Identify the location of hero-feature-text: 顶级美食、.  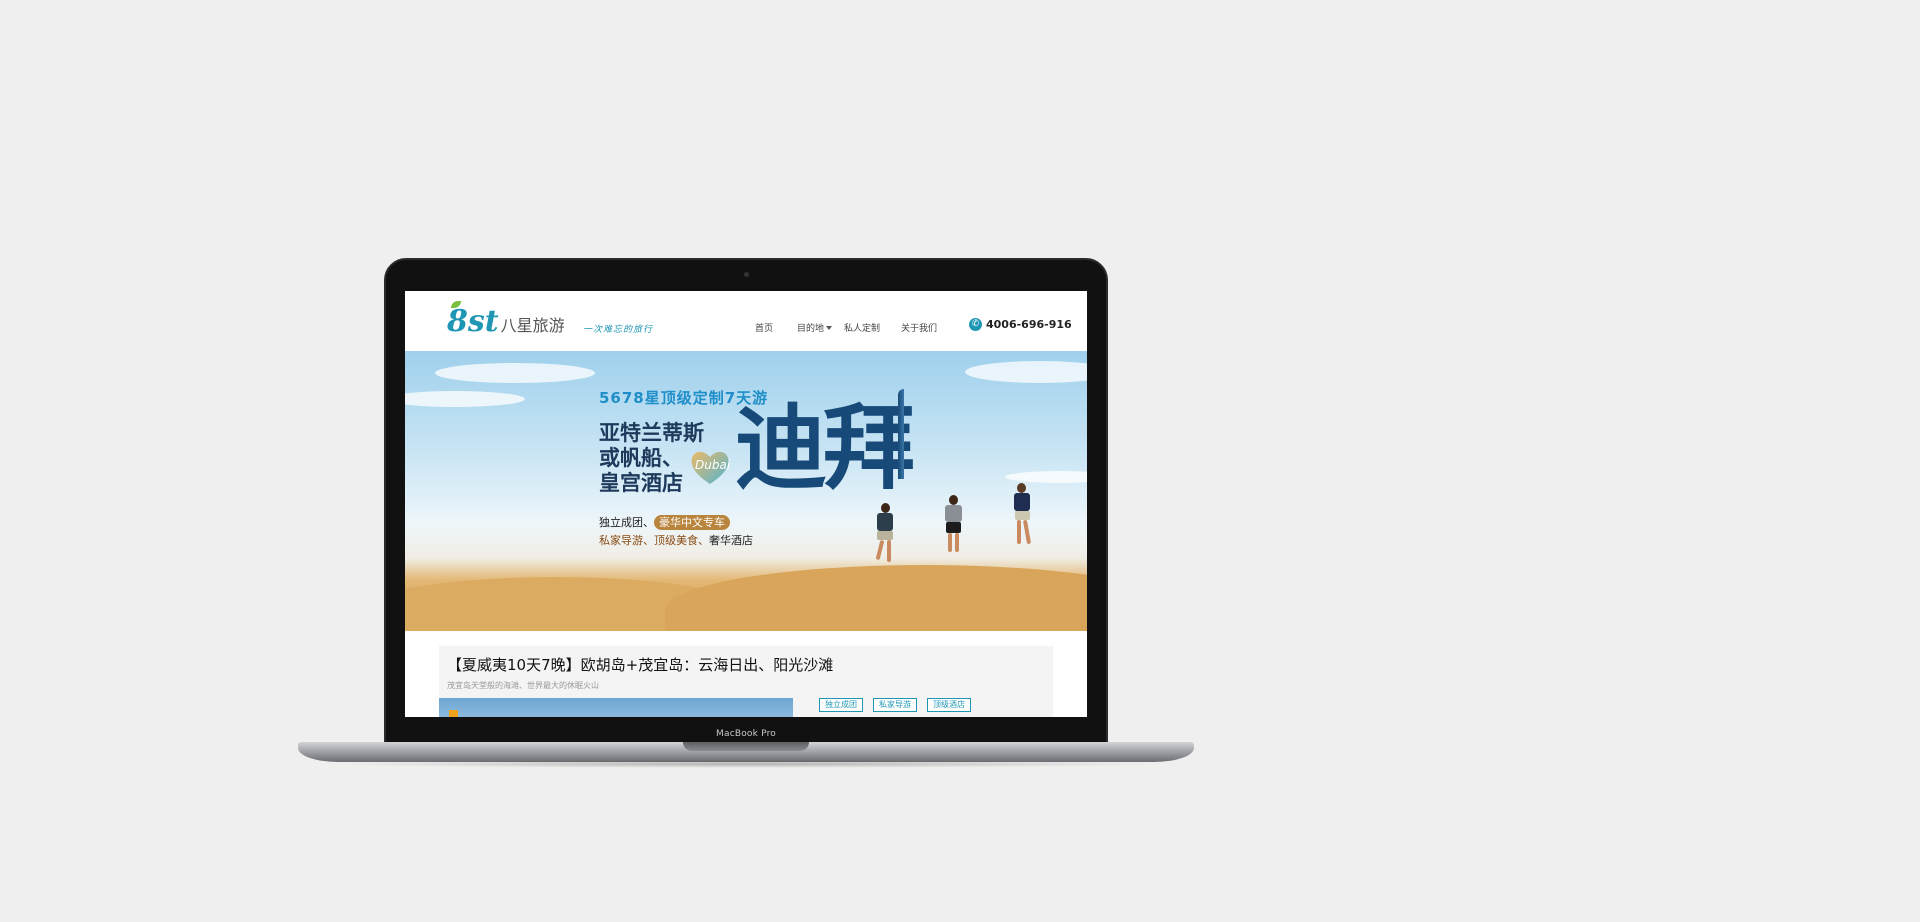
(681, 540).